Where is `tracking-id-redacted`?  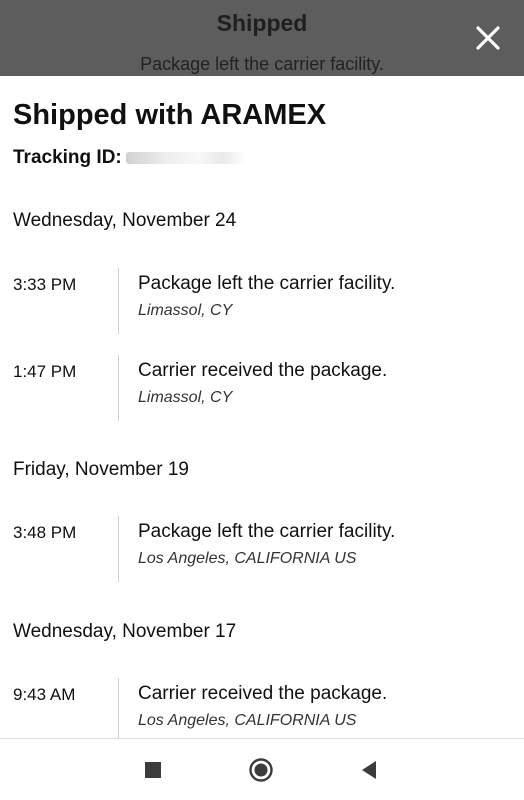 tracking-id-redacted is located at coordinates (185, 157).